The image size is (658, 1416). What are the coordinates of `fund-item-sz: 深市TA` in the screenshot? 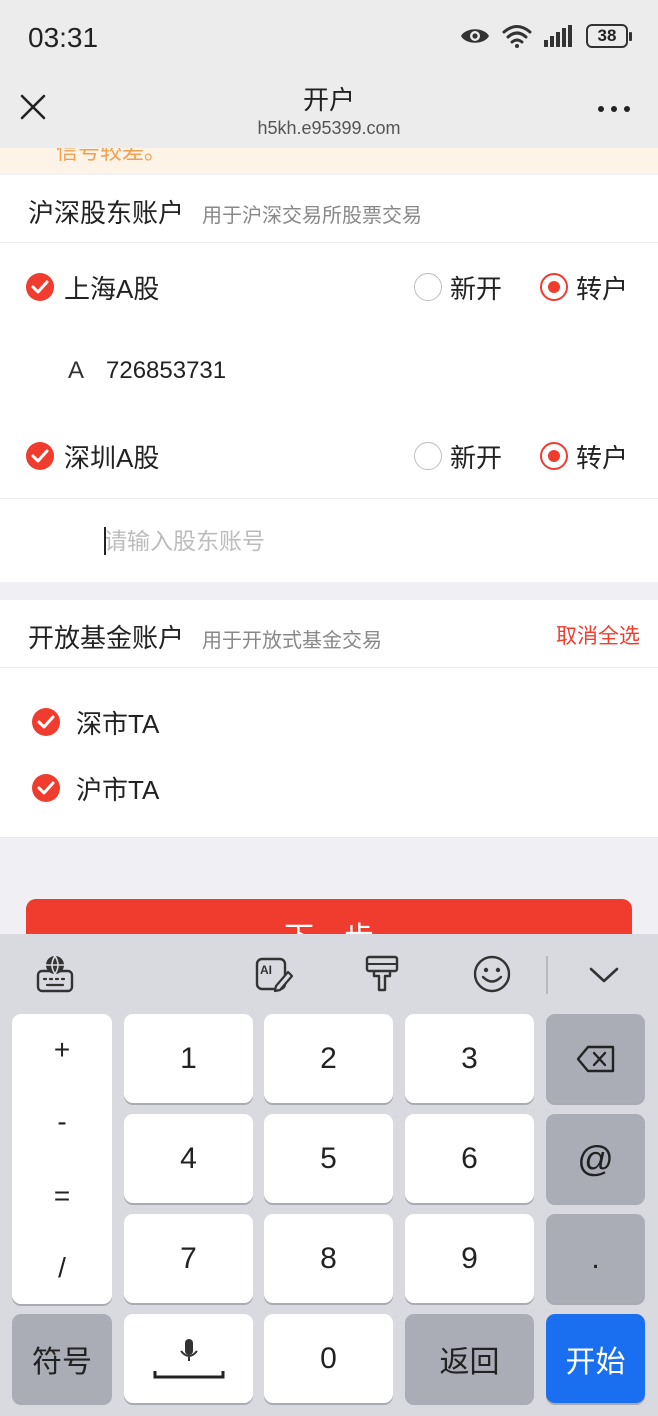 It's located at (329, 722).